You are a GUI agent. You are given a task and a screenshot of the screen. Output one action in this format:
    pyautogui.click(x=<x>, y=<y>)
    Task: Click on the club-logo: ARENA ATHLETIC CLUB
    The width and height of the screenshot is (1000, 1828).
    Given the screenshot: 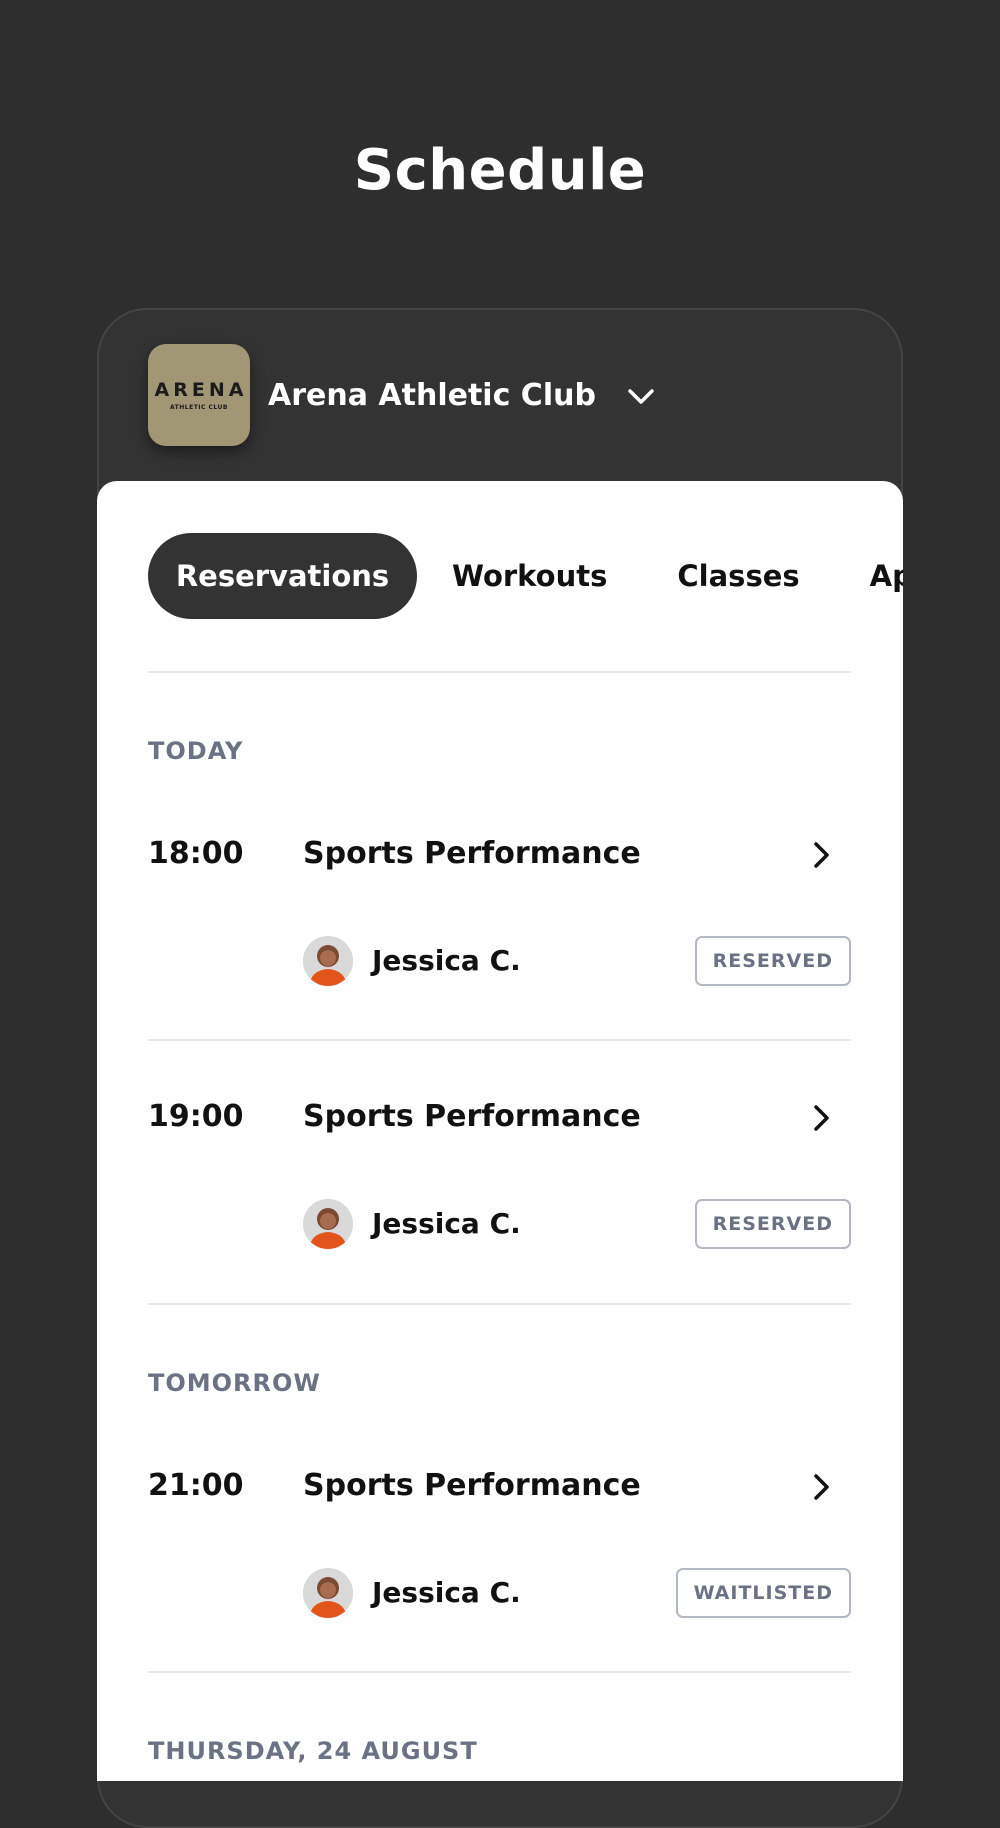 What is the action you would take?
    pyautogui.click(x=199, y=395)
    